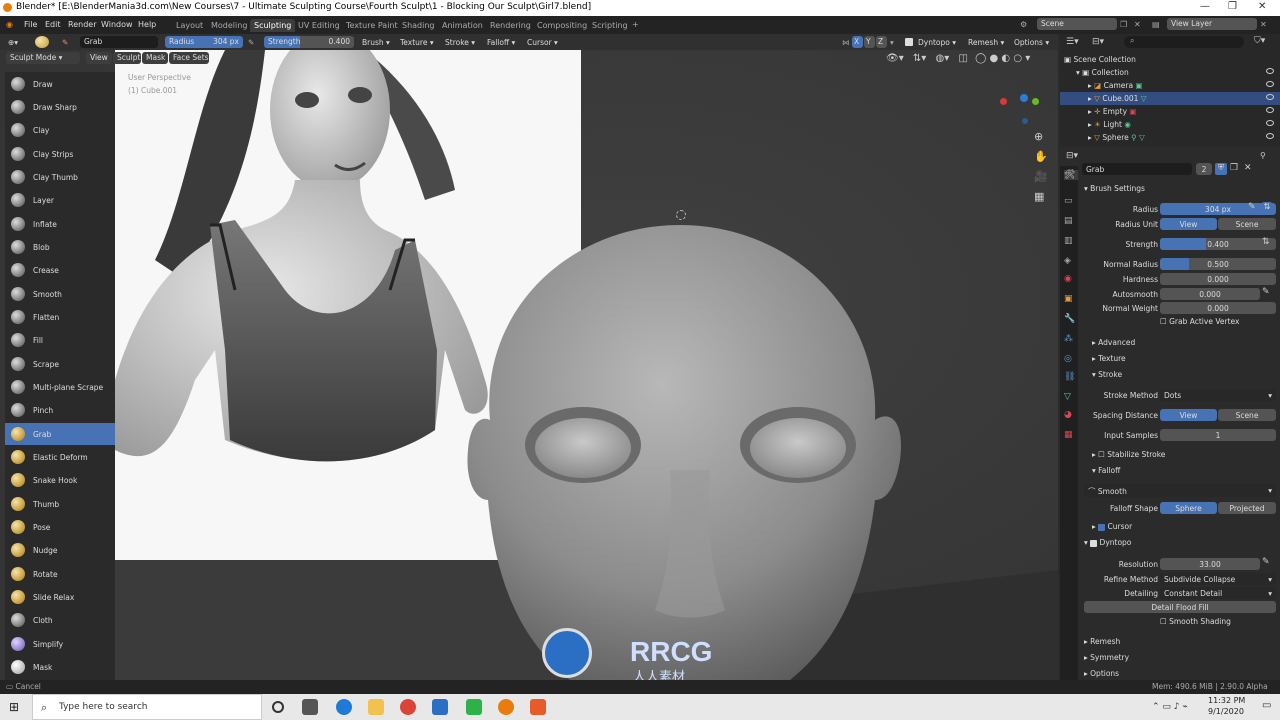 The width and height of the screenshot is (1280, 720). I want to click on outliner-collection: ▾ ▣ Collection, so click(1170, 72).